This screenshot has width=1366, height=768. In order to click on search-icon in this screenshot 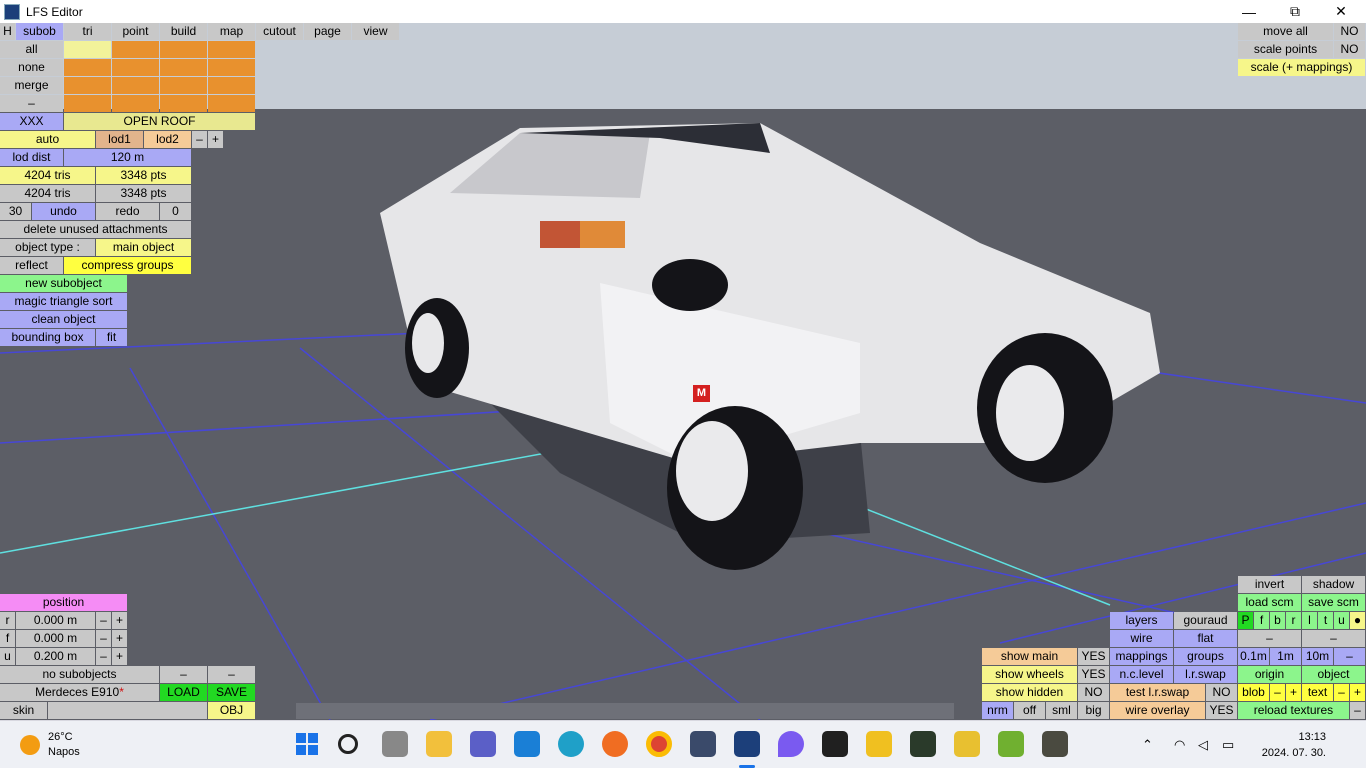, I will do `click(348, 744)`.